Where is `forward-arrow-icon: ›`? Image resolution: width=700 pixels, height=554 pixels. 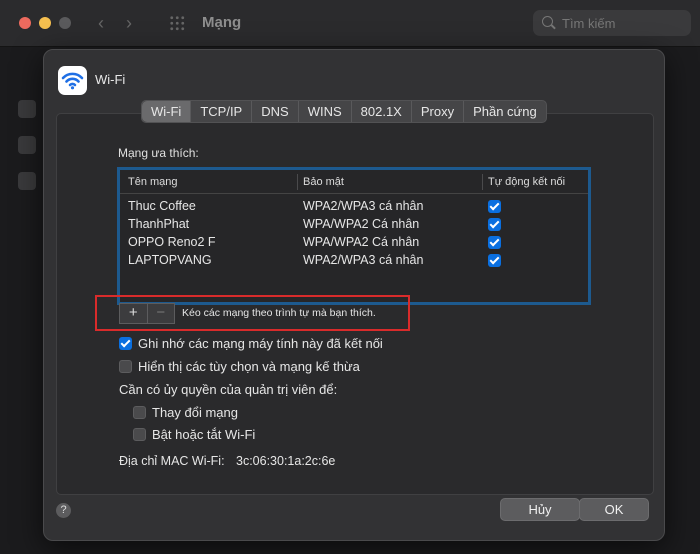 forward-arrow-icon: › is located at coordinates (129, 23).